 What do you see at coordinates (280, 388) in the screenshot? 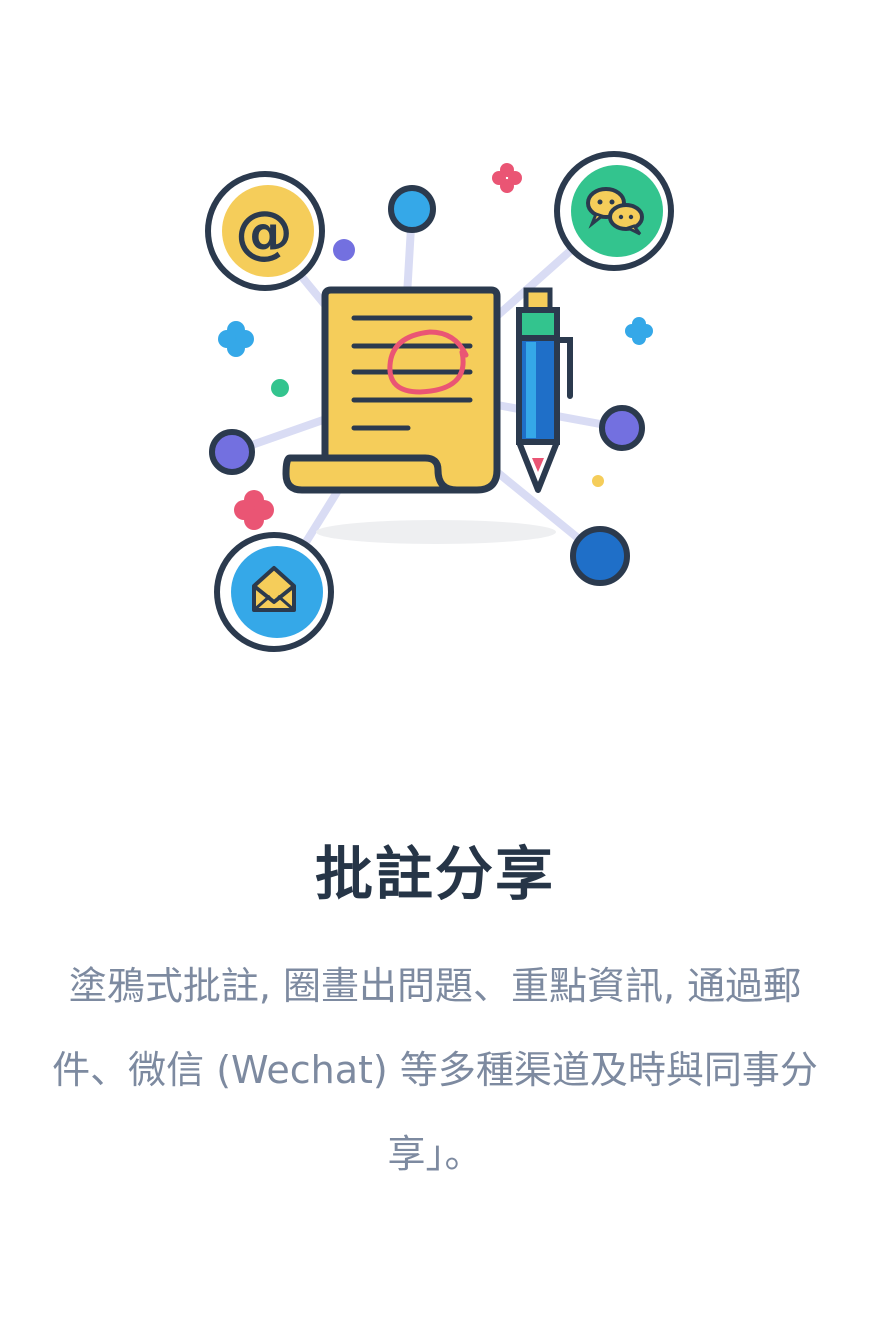
I see `dot-green` at bounding box center [280, 388].